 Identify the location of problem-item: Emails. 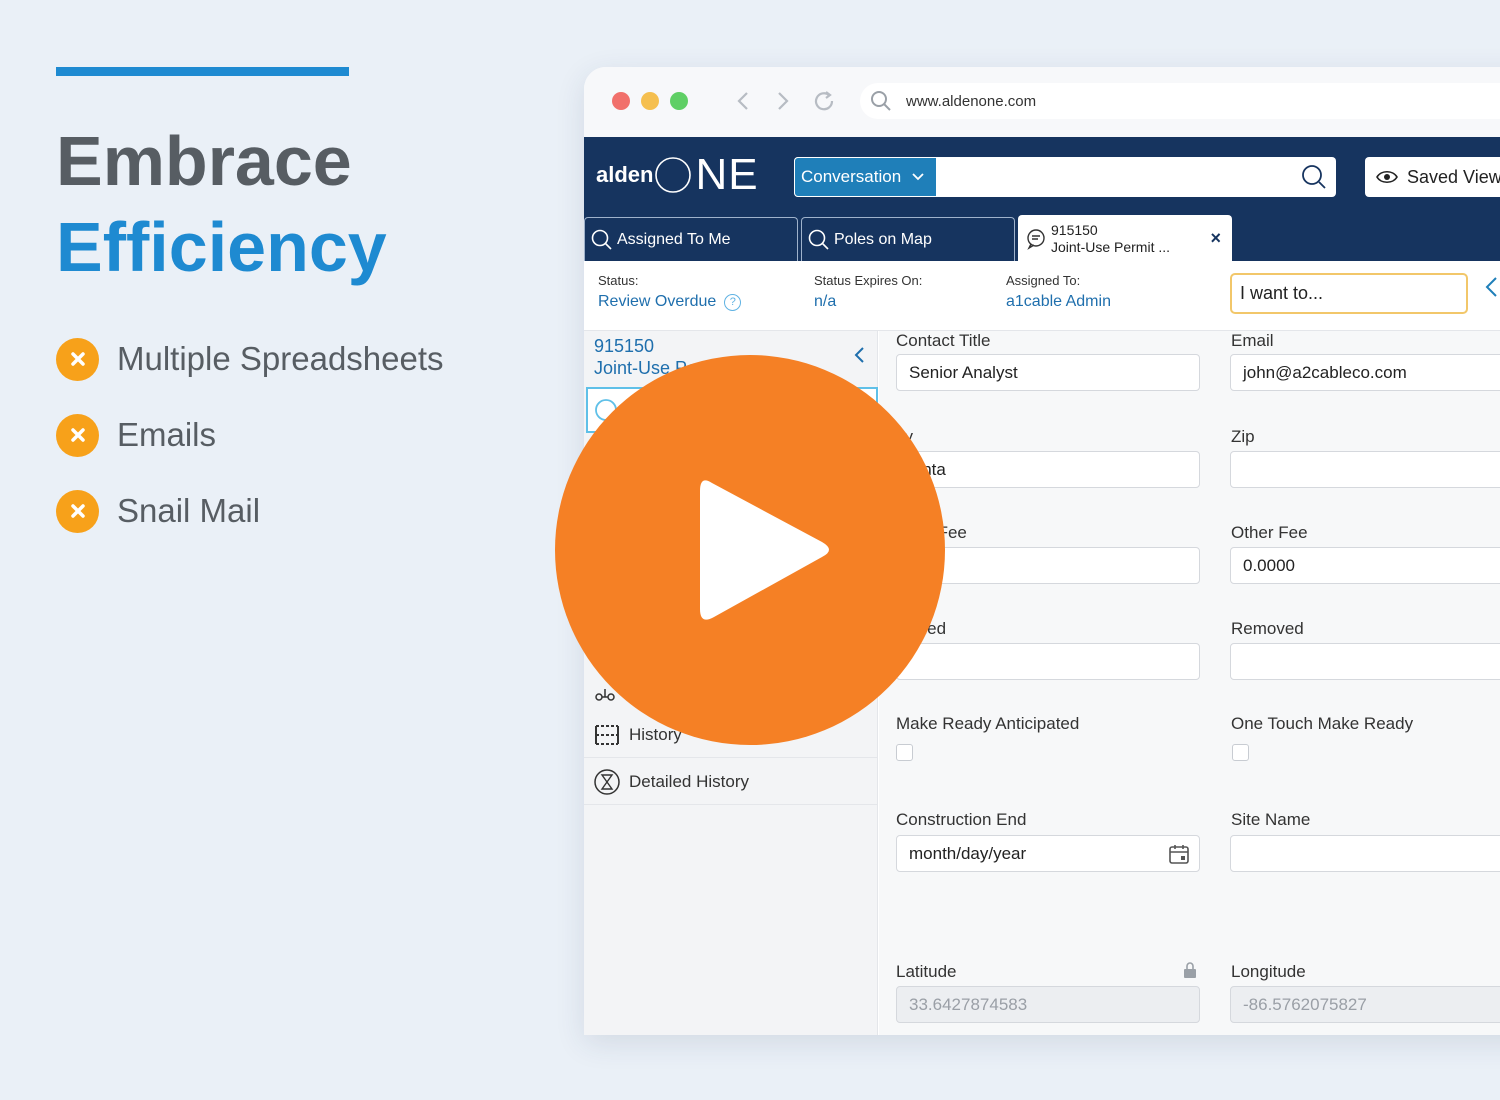
(250, 435).